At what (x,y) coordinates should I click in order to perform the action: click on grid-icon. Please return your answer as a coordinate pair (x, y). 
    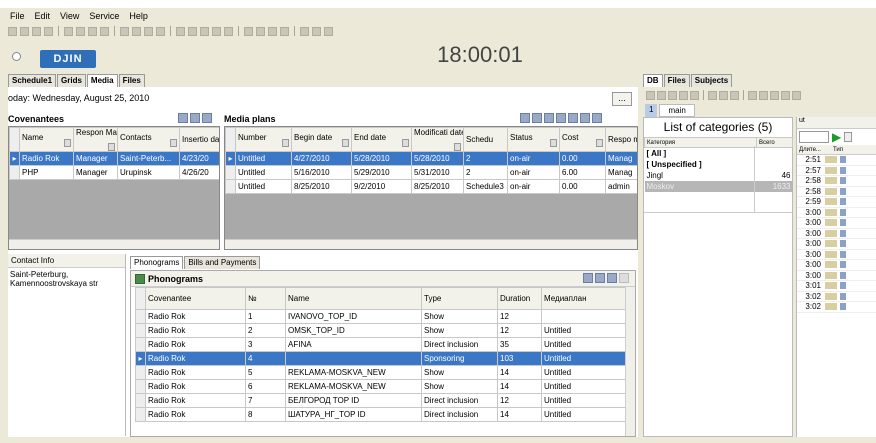
    Looking at the image, I should click on (136, 31).